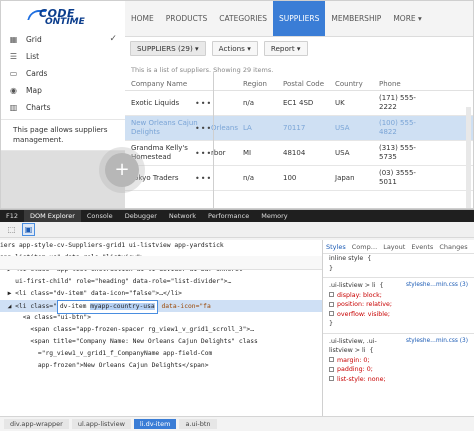 The width and height of the screenshot is (474, 431). What do you see at coordinates (101, 424) in the screenshot?
I see `breadcrumb-item: ul.app-listview` at bounding box center [101, 424].